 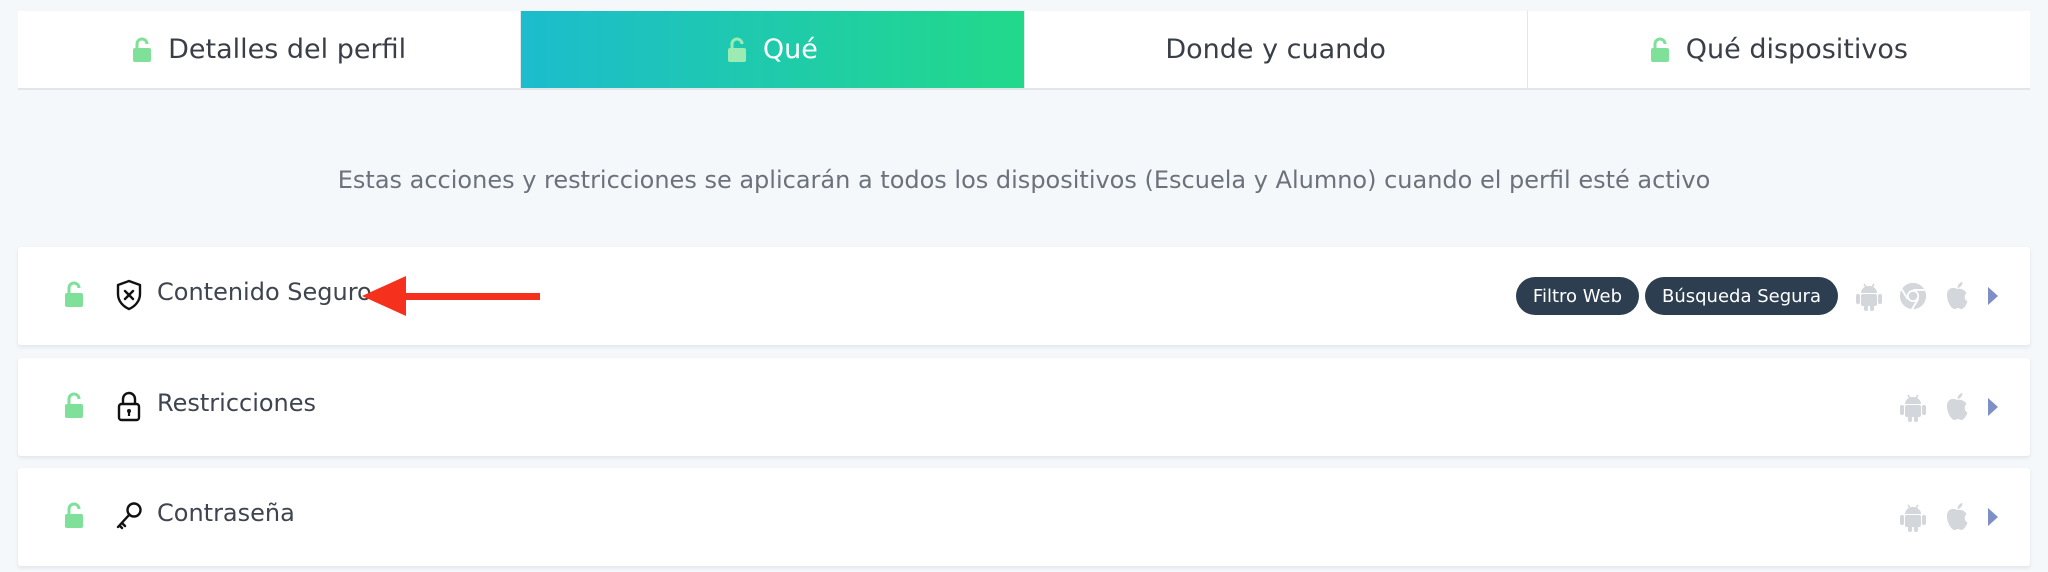 I want to click on tab-detalles-del-perfil: Detalles del perfil, so click(x=270, y=49).